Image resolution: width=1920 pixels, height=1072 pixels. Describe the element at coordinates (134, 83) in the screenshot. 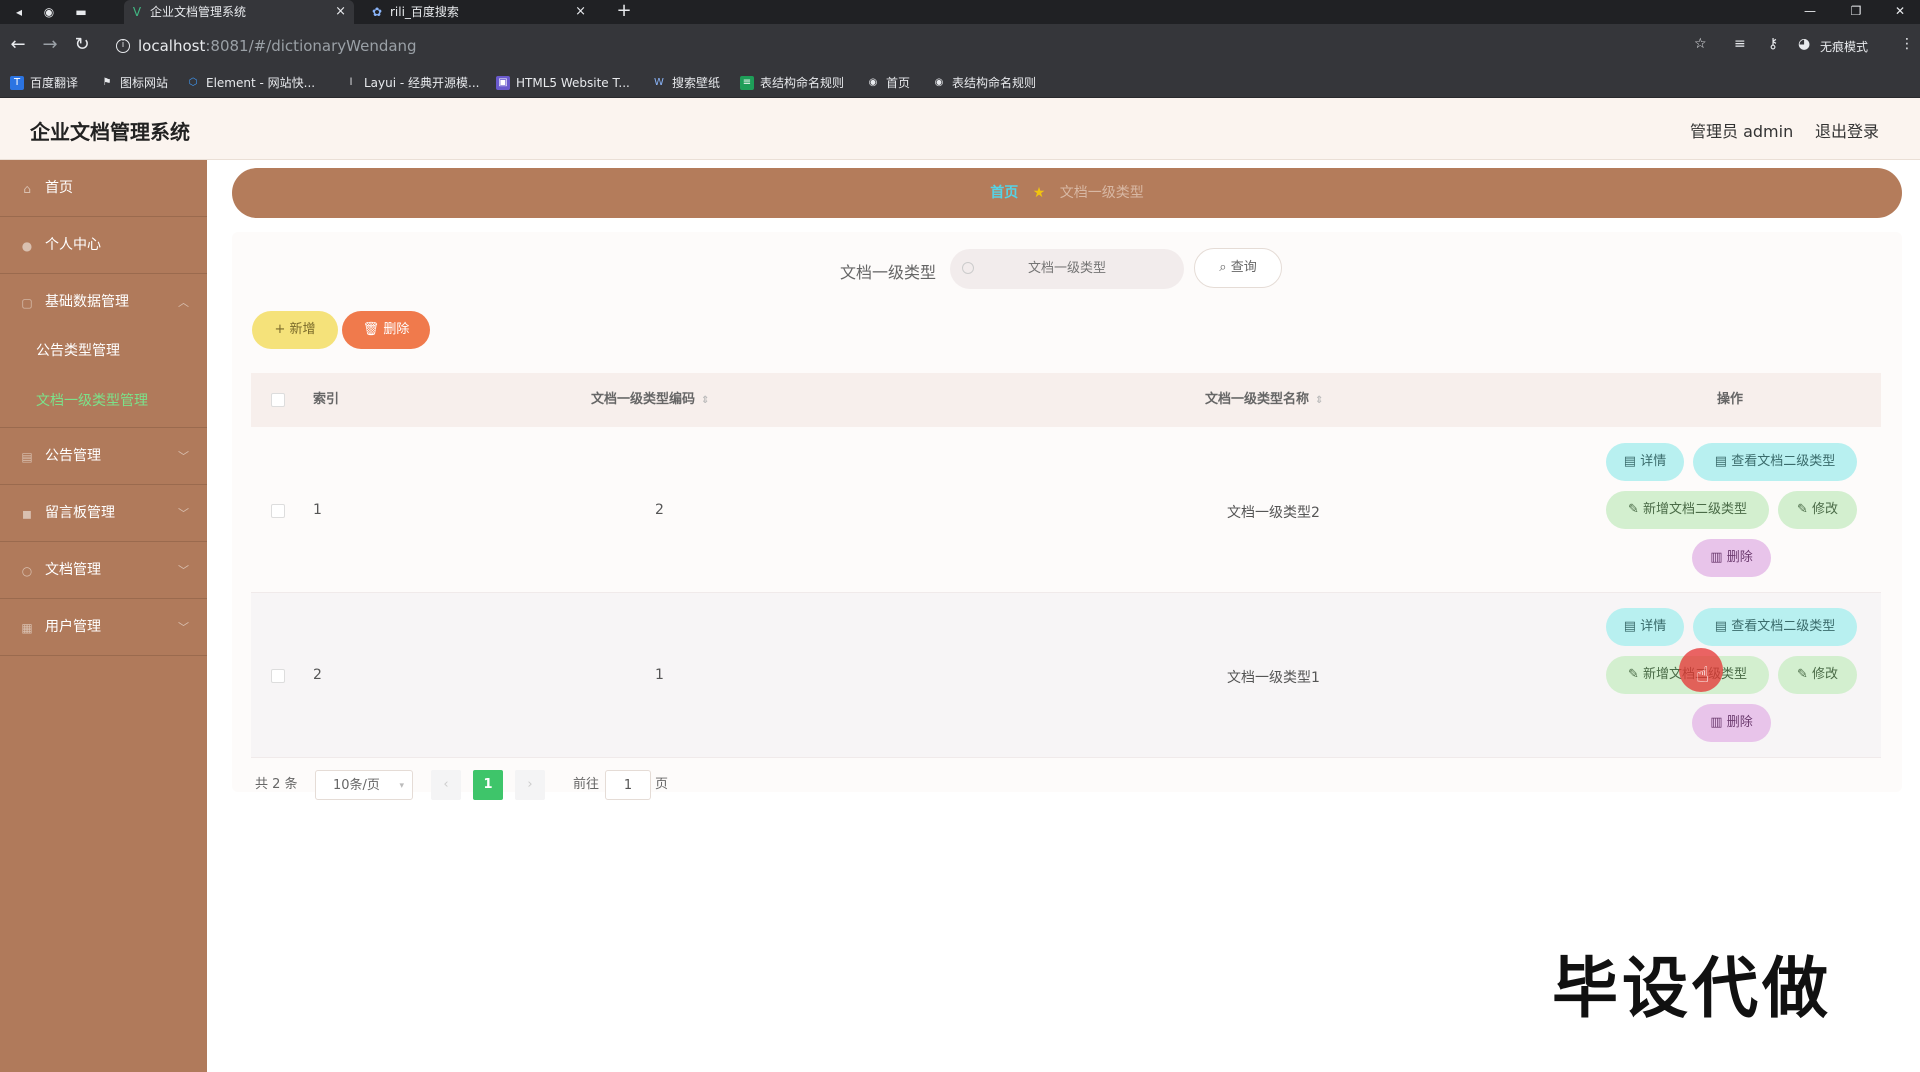

I see `bookmark-item: ⚑ 图标网站` at that location.